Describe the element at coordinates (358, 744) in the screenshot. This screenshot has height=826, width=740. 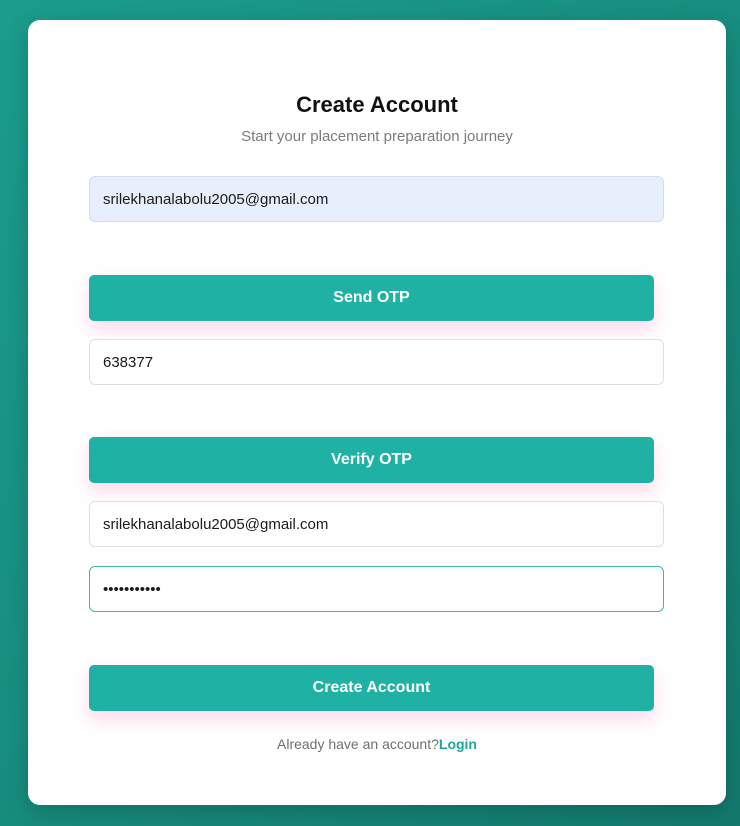
I see `login-prompt-text: Already have an account?` at that location.